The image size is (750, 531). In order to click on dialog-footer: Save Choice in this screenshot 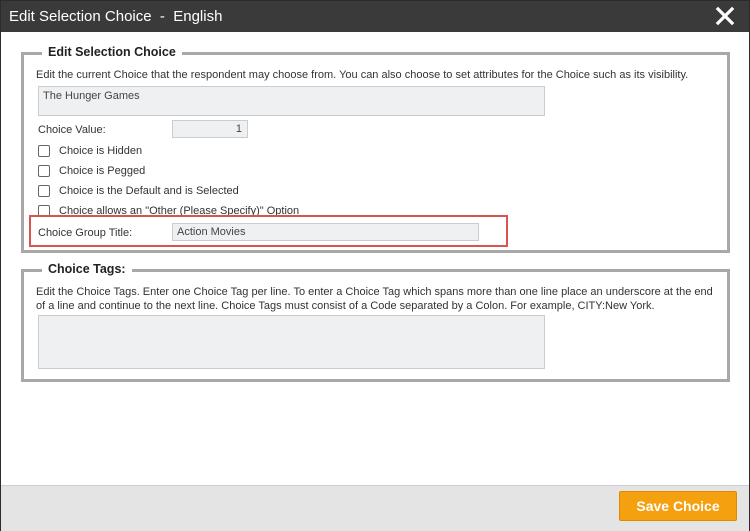, I will do `click(375, 508)`.